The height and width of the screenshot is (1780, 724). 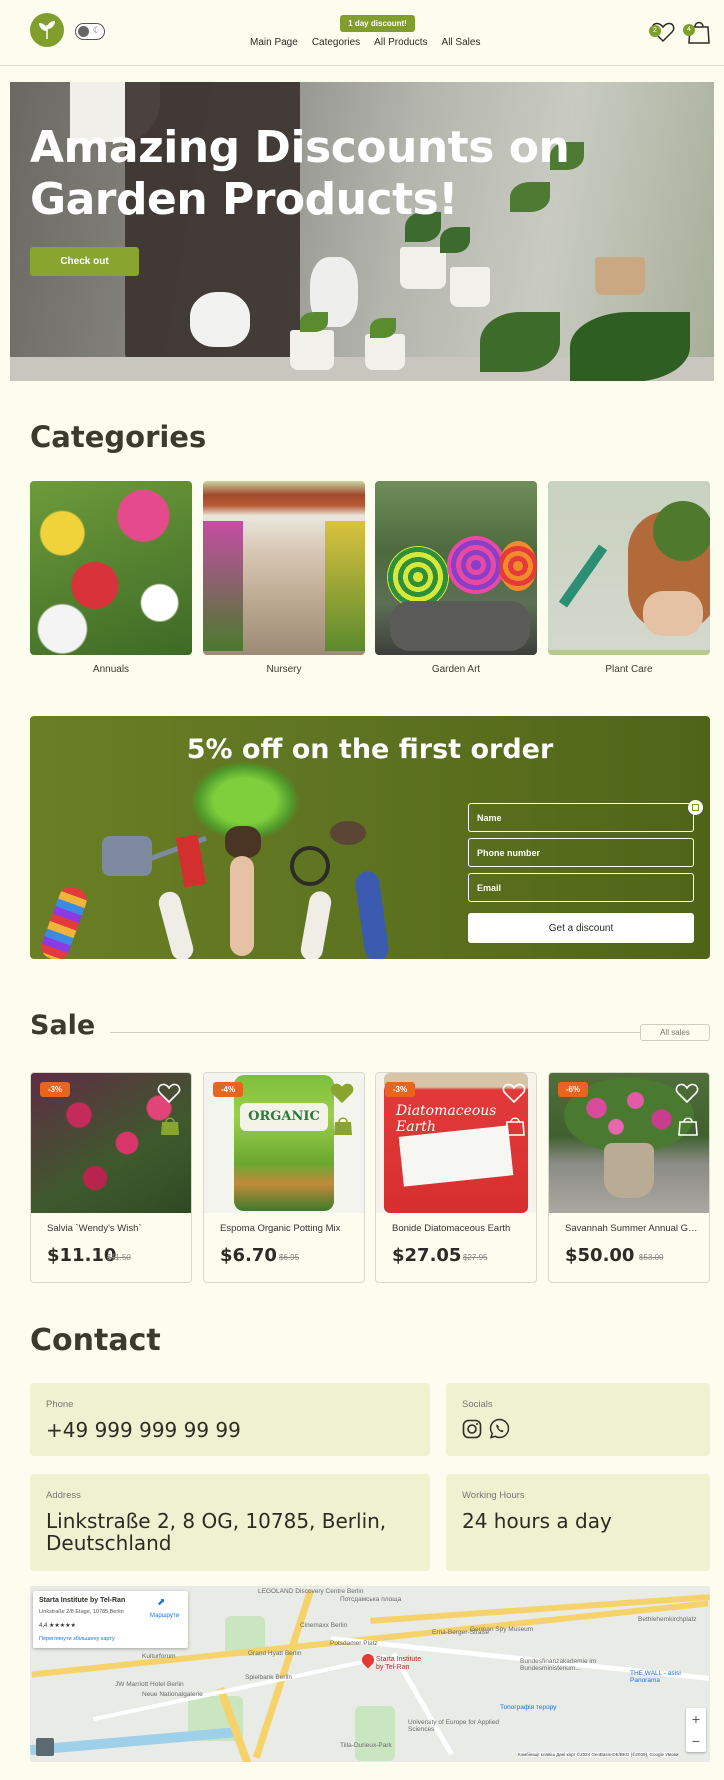 What do you see at coordinates (223, 586) in the screenshot?
I see `nursery-plants-left` at bounding box center [223, 586].